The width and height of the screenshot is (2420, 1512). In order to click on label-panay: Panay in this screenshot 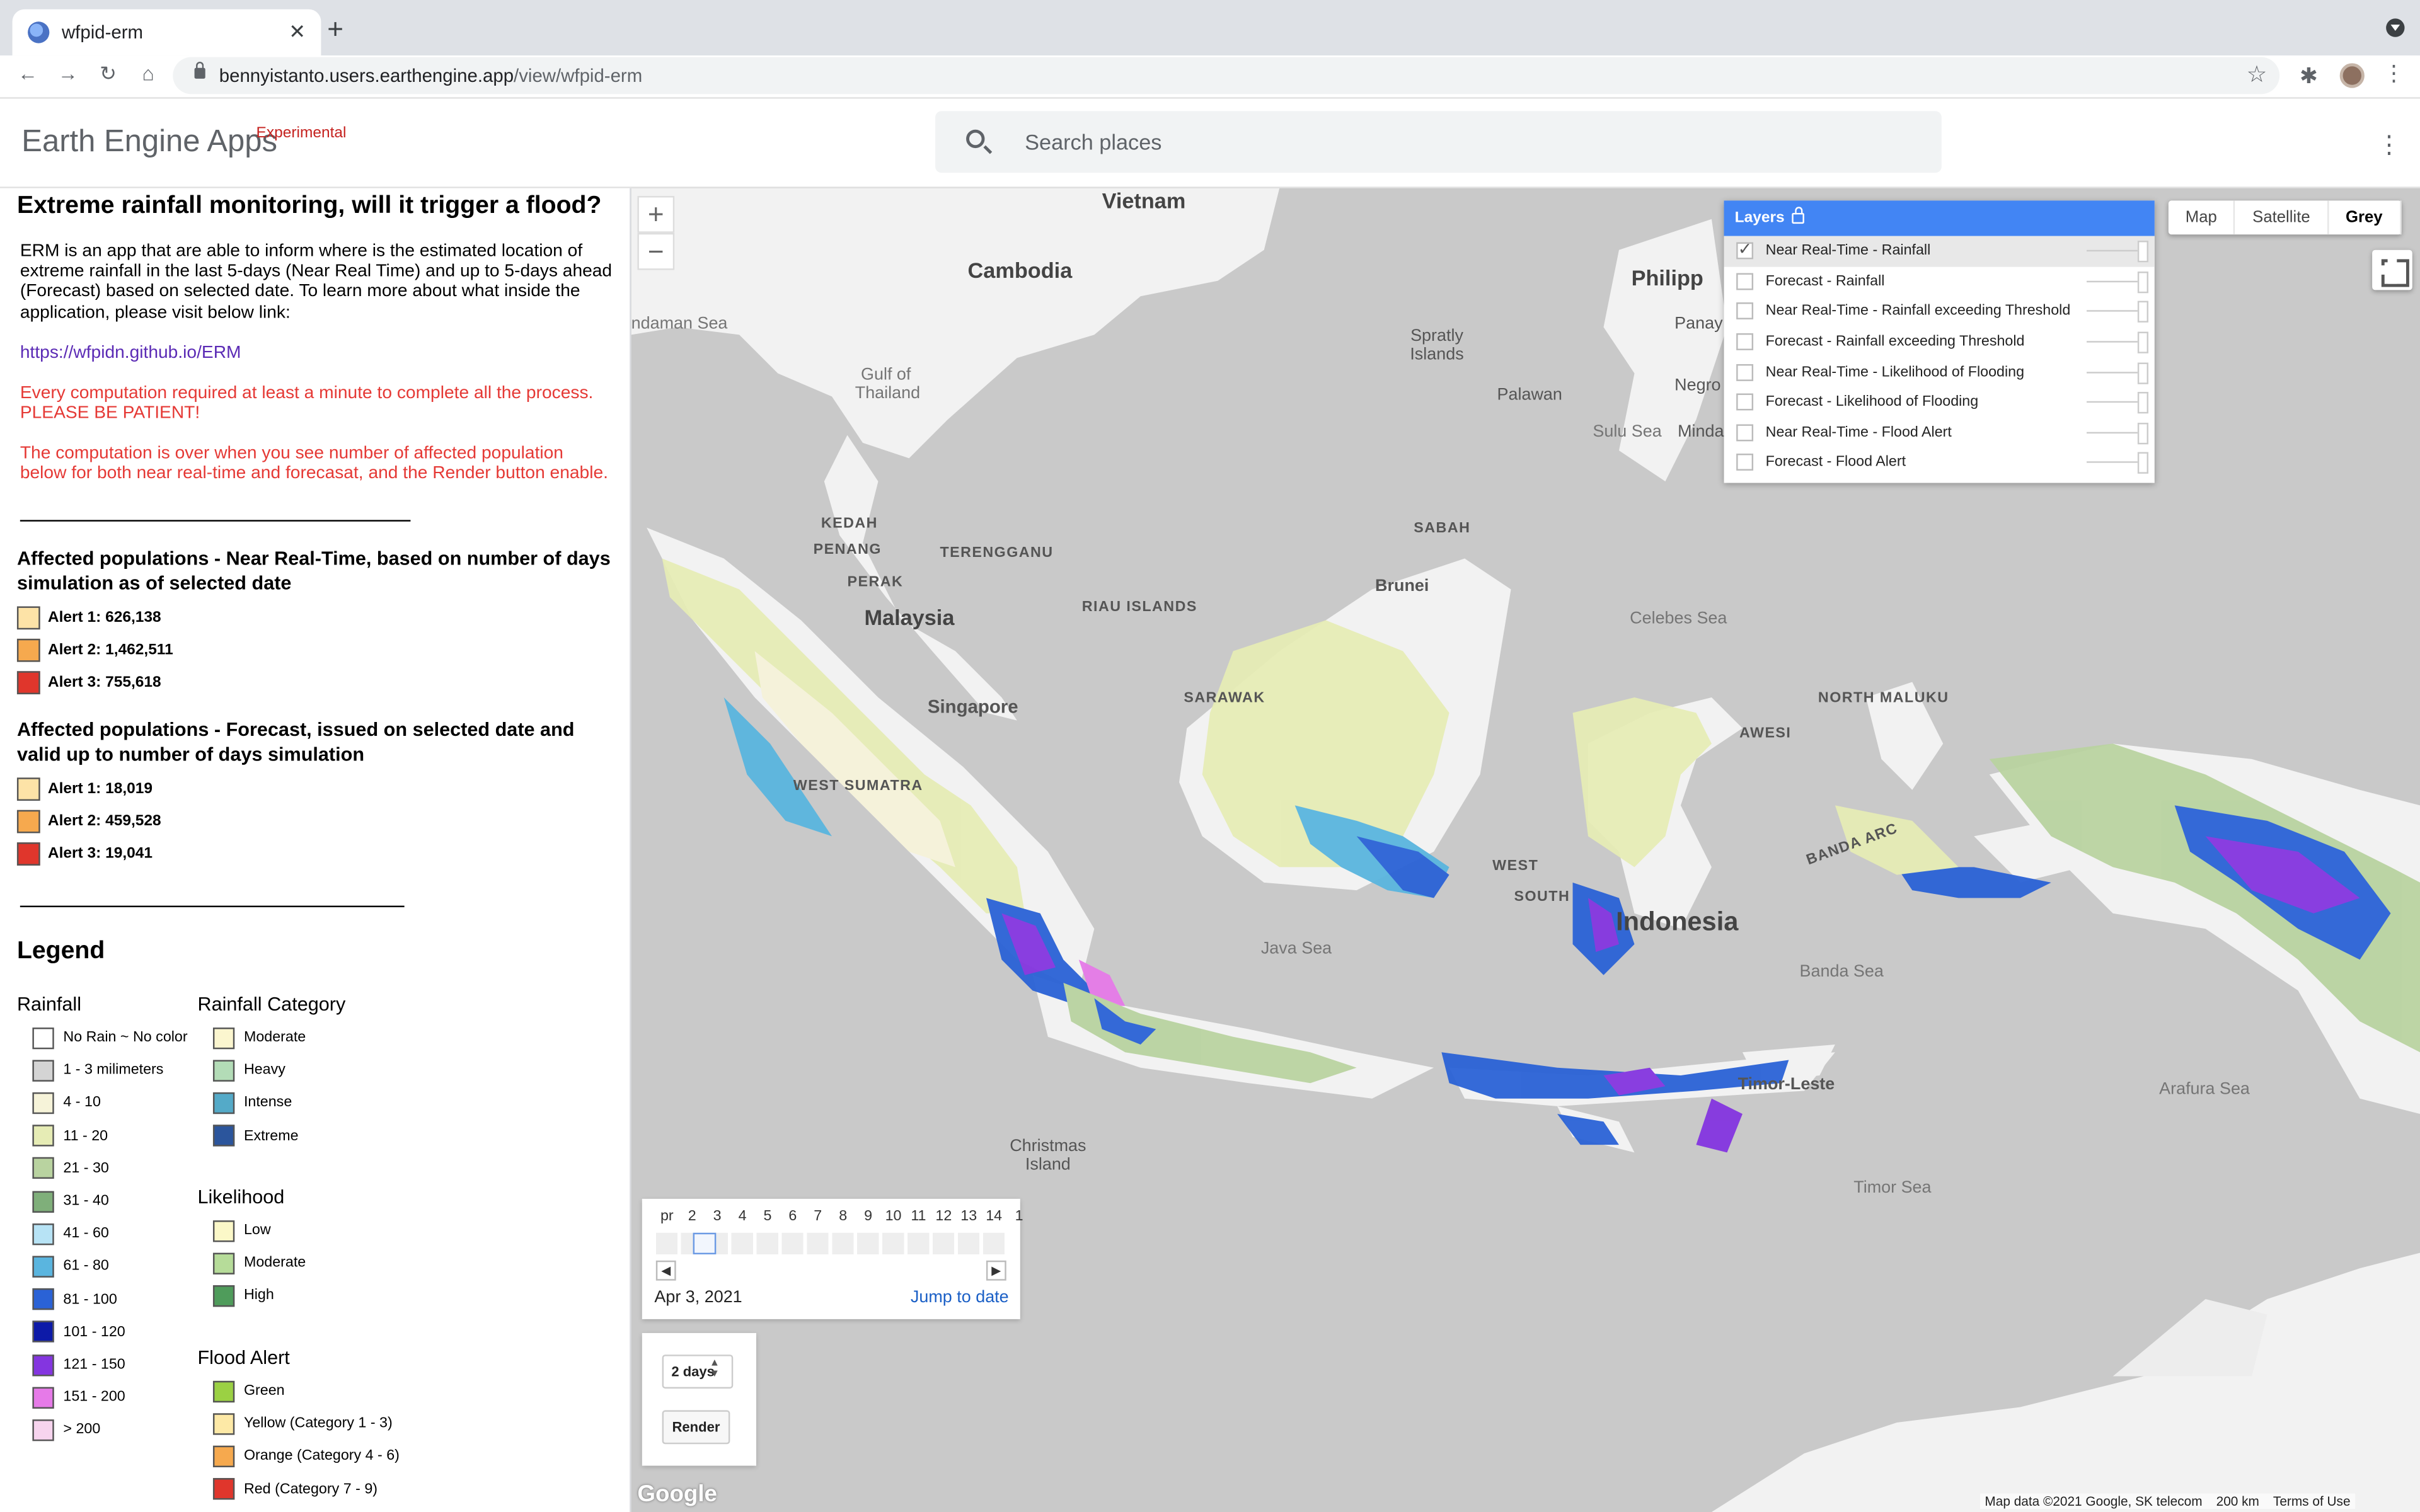, I will do `click(1698, 323)`.